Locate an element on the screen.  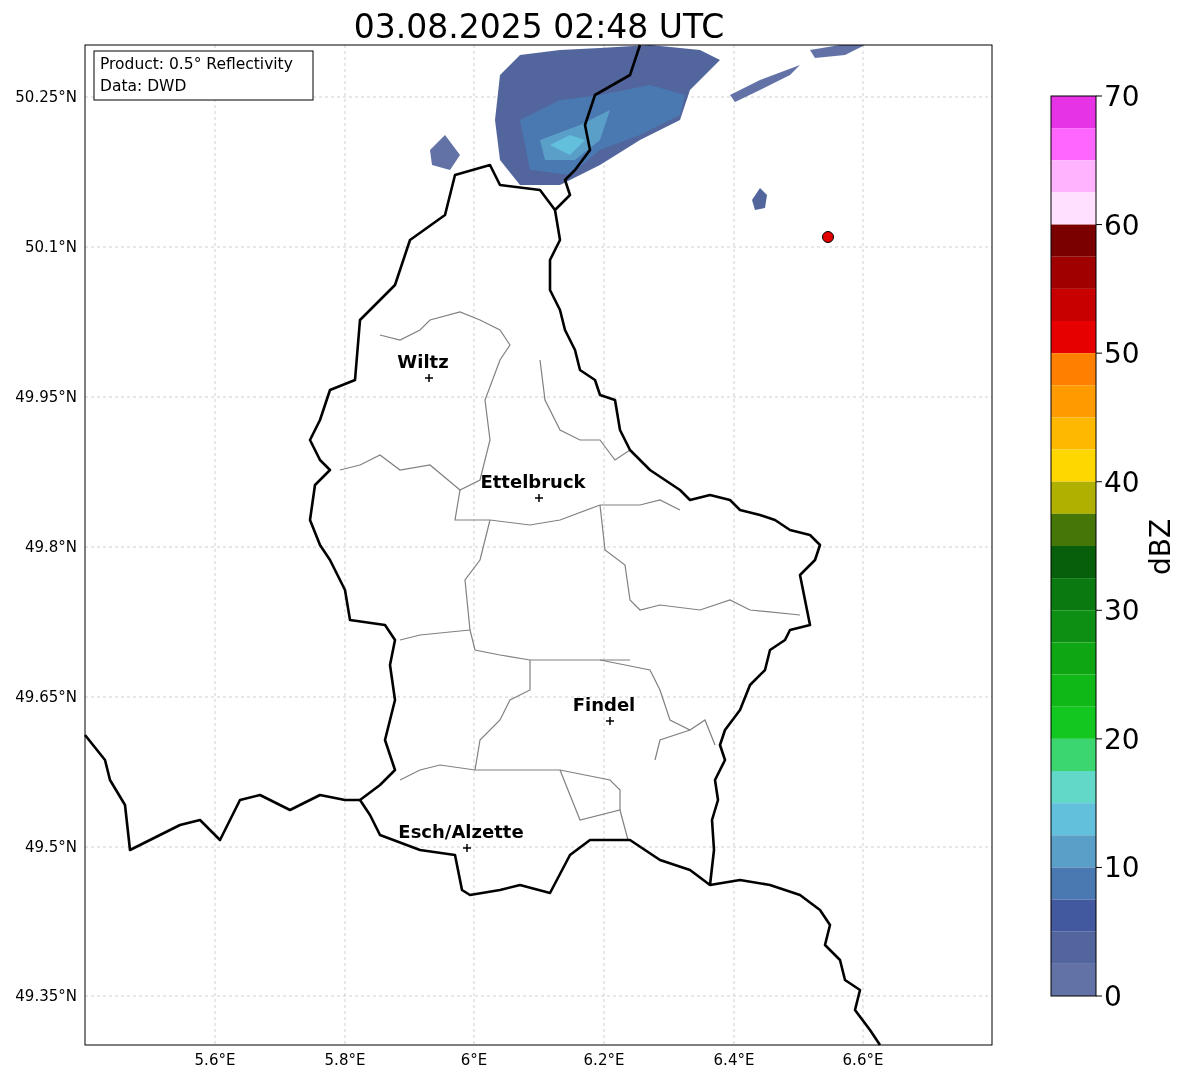
axis-tick-label: 6°E is located at coordinates (474, 1060).